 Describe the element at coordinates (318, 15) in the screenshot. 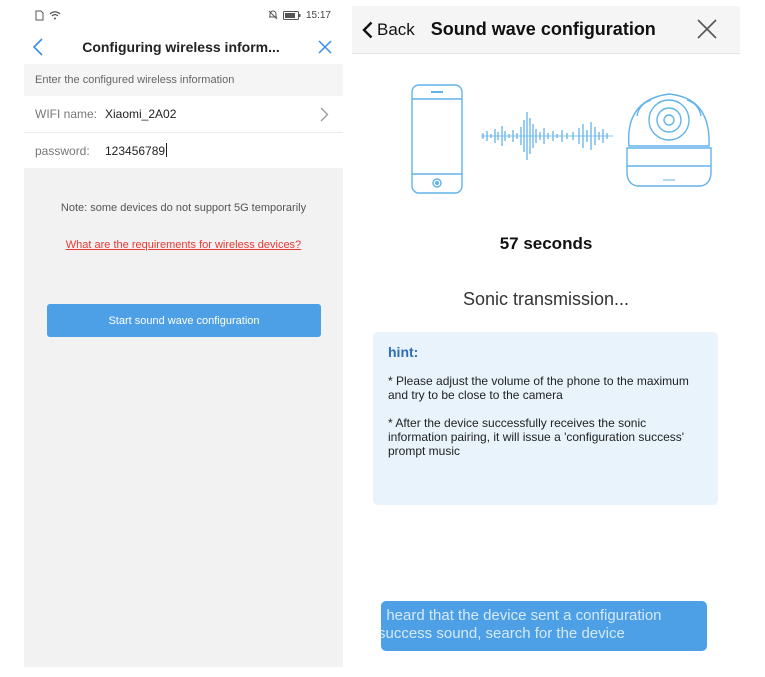

I see `status-time: 15:17` at that location.